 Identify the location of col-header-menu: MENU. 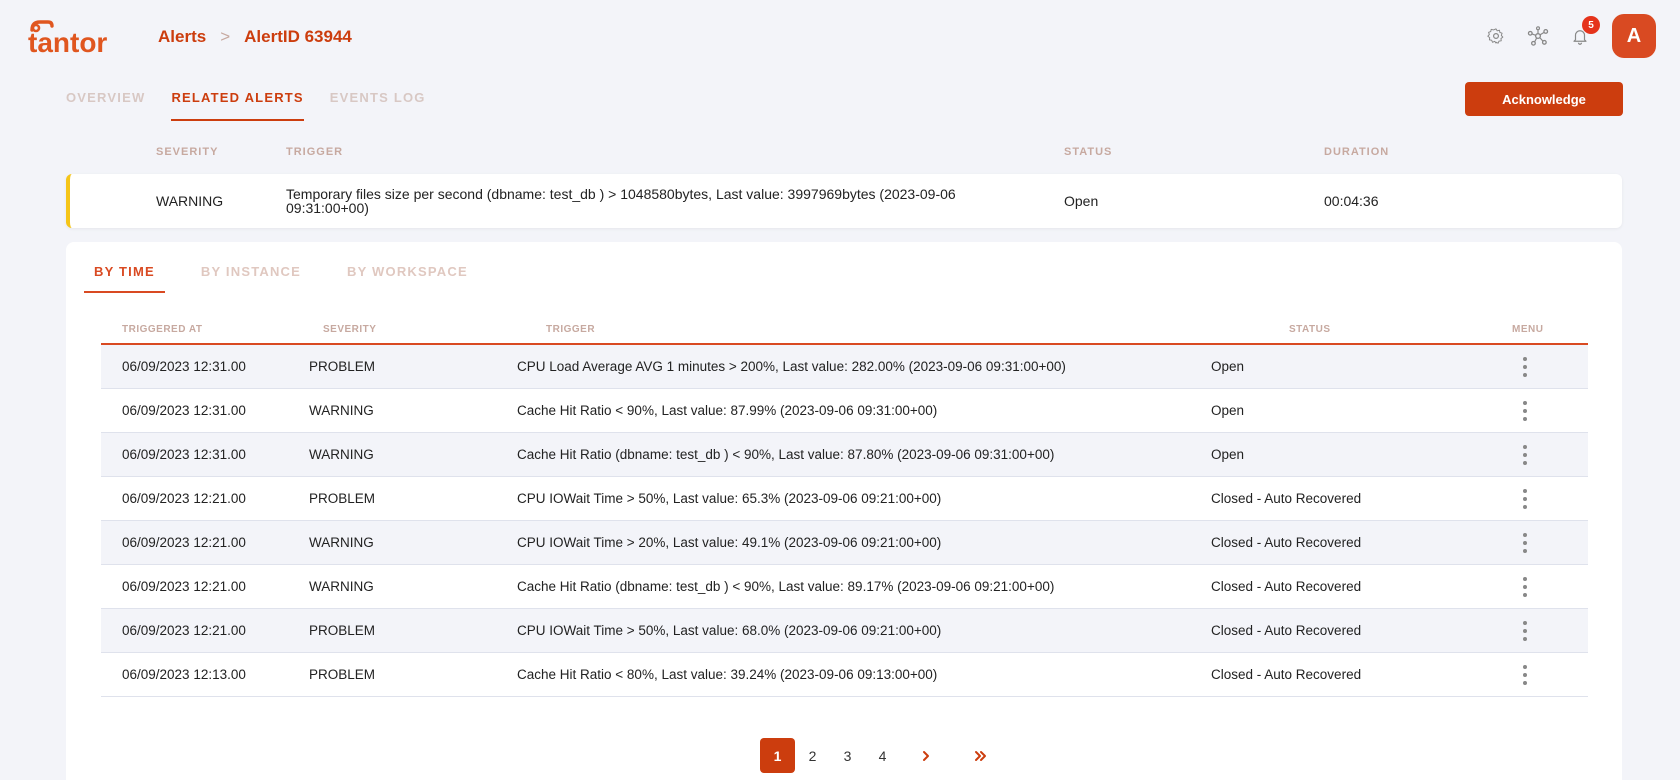
(1528, 329).